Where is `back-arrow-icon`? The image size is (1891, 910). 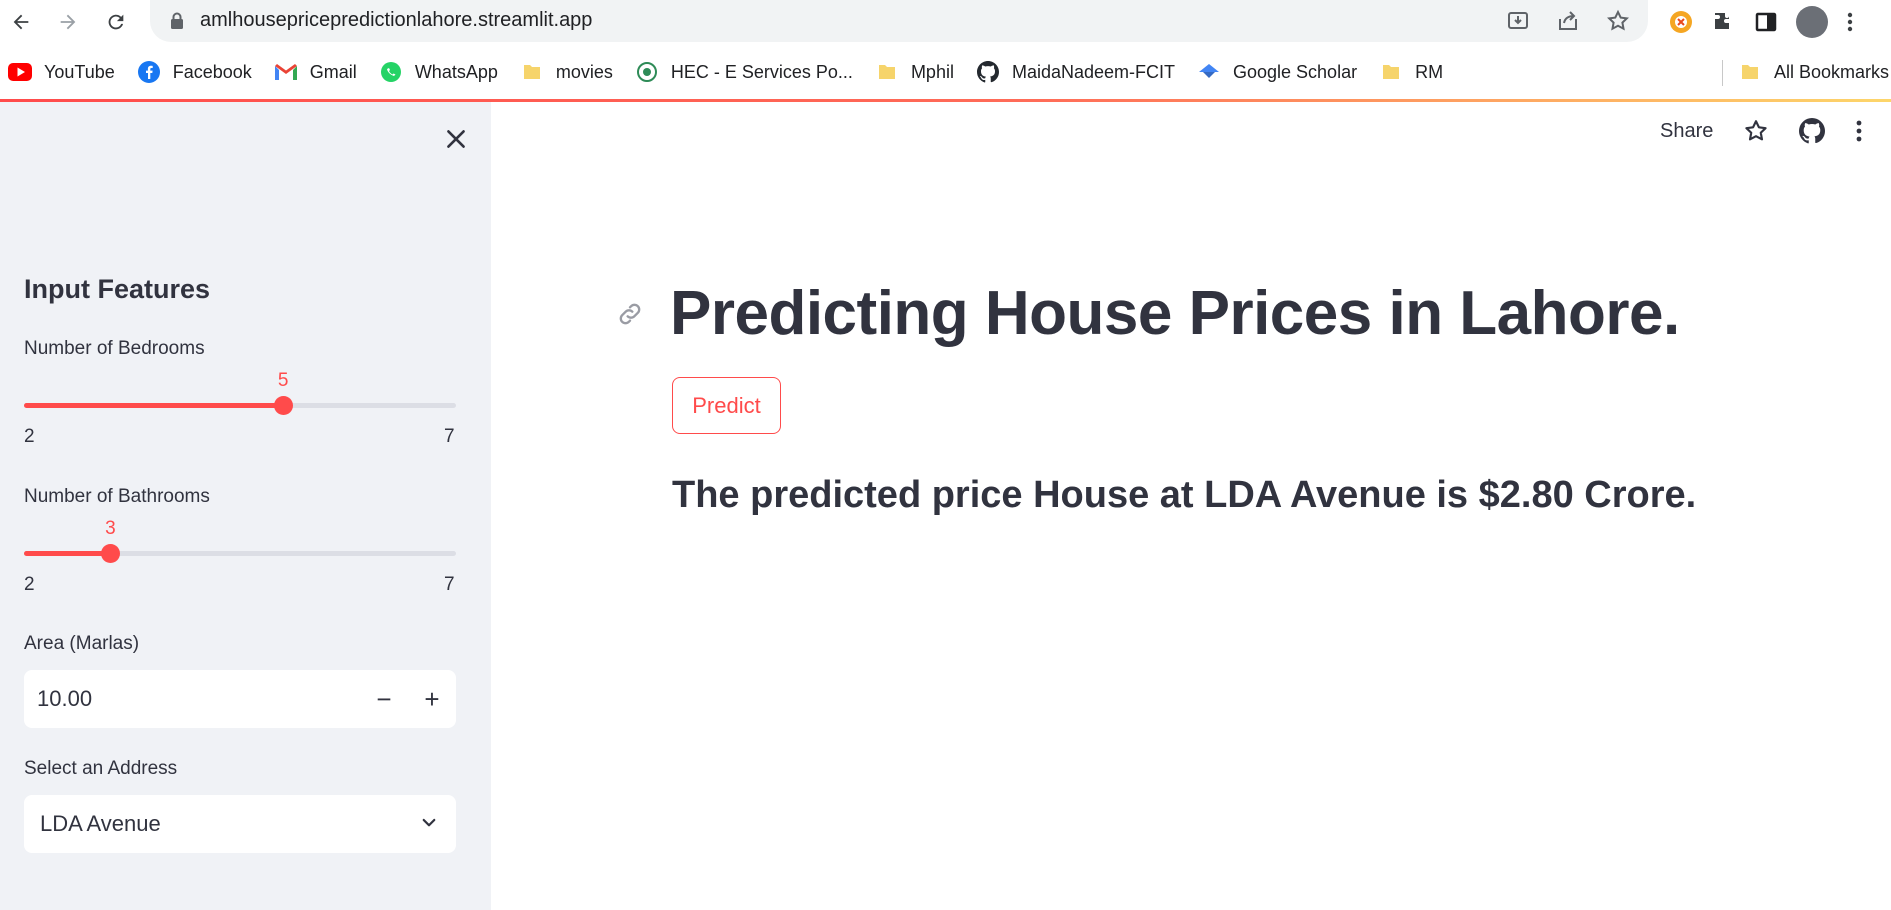
back-arrow-icon is located at coordinates (21, 22).